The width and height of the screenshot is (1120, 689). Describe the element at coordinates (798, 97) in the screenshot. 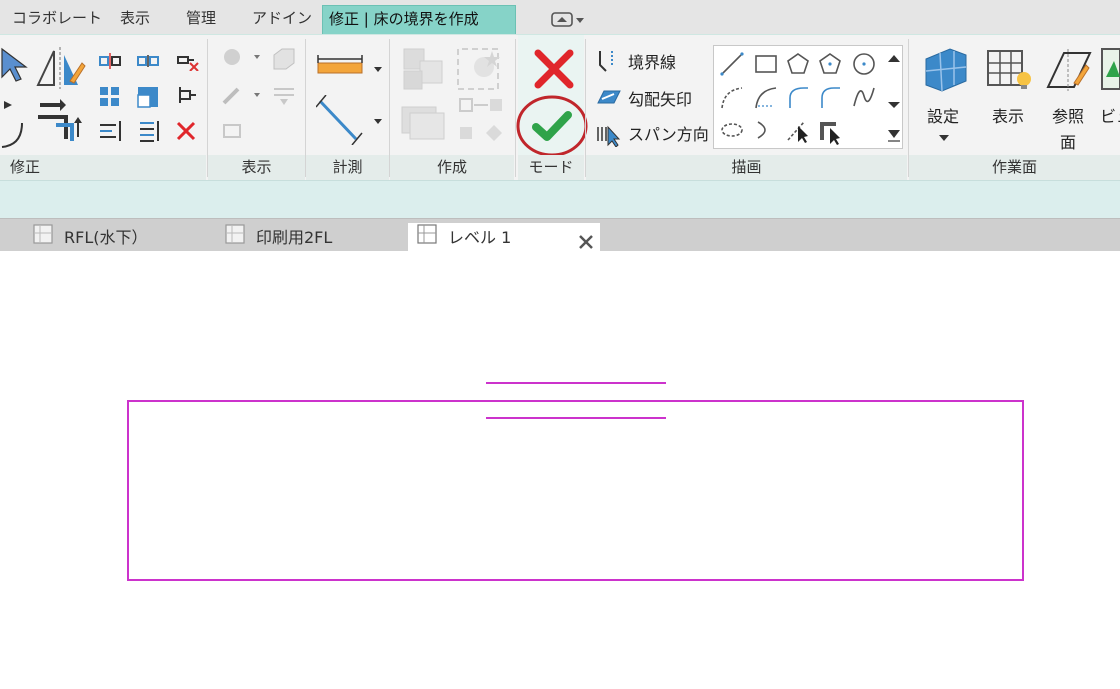

I see `tangent-arc-tool-icon` at that location.